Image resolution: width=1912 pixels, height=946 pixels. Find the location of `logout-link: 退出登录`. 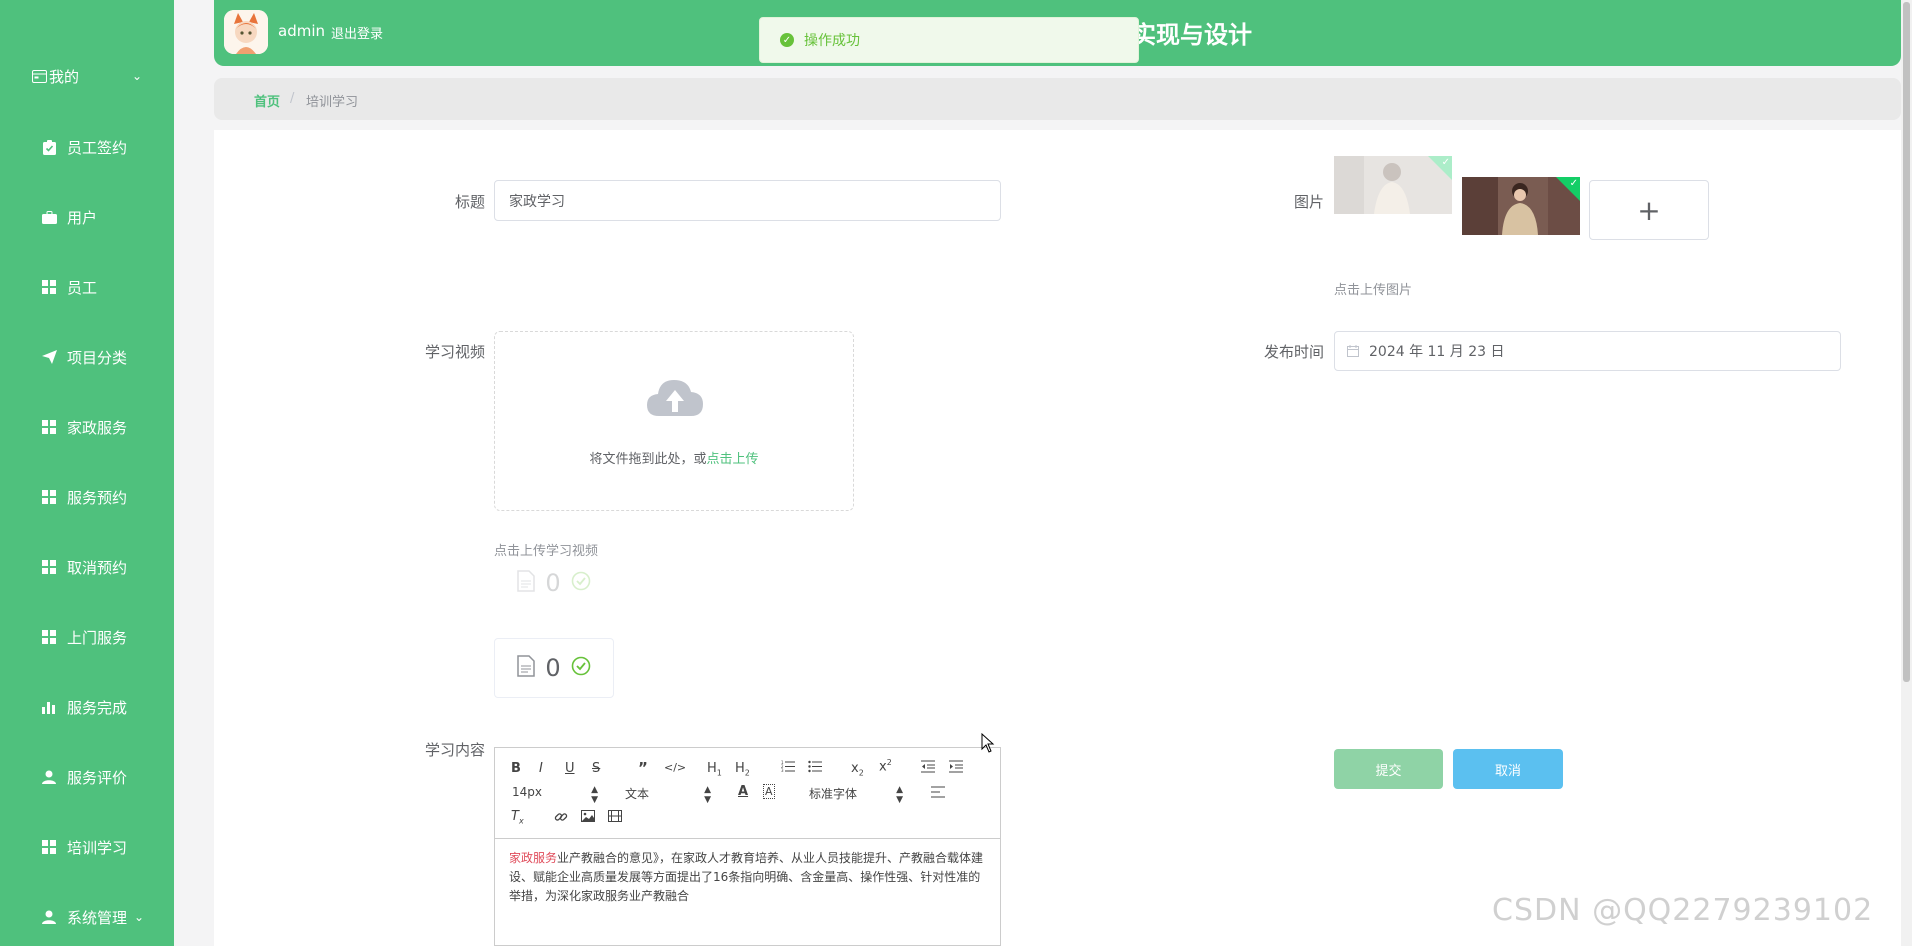

logout-link: 退出登录 is located at coordinates (357, 32).